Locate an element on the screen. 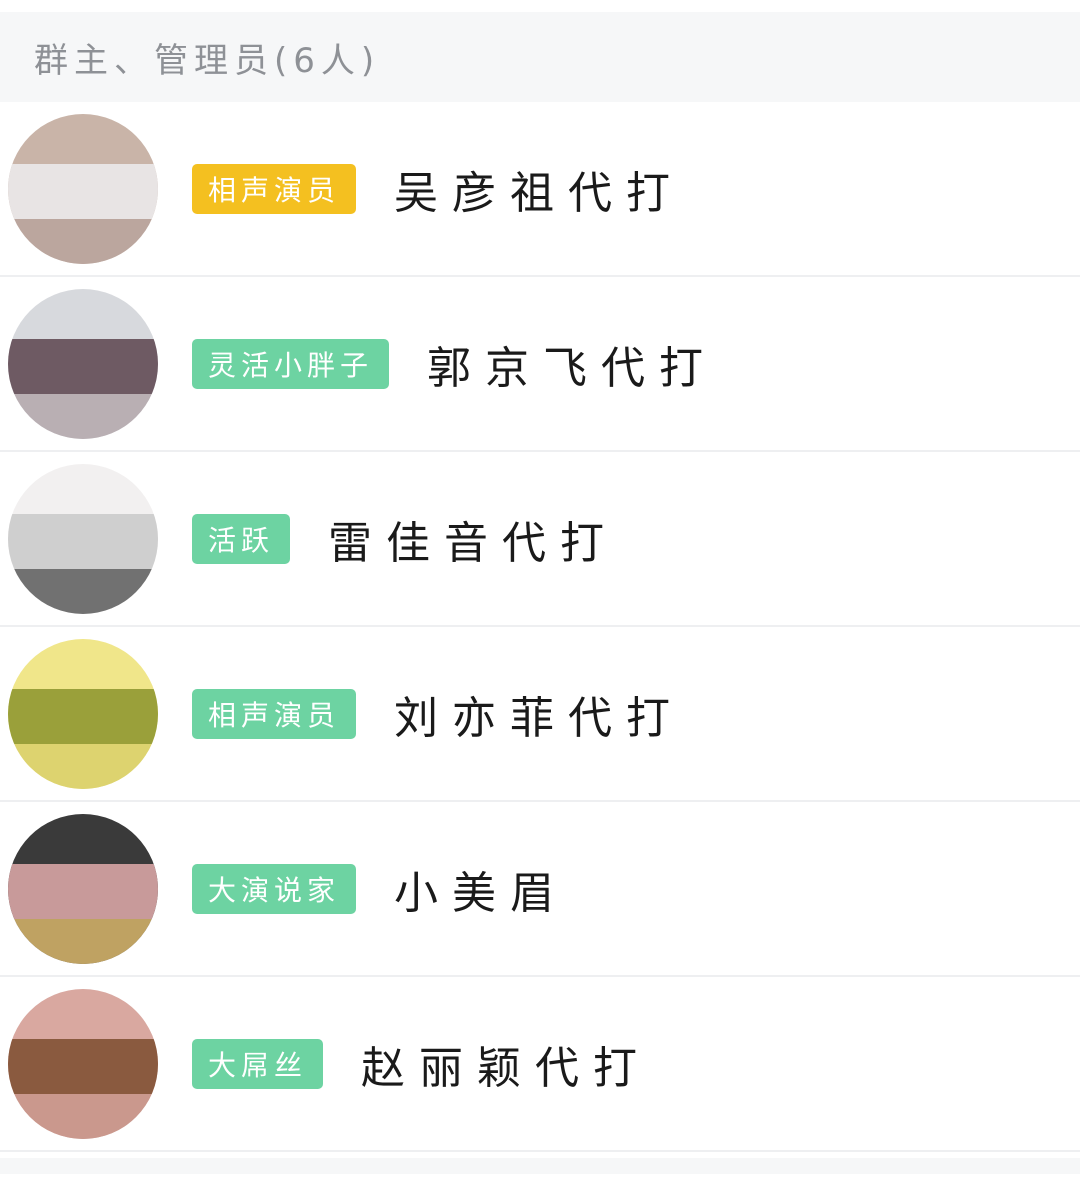  member-name: 吴彦祖代打 is located at coordinates (539, 189).